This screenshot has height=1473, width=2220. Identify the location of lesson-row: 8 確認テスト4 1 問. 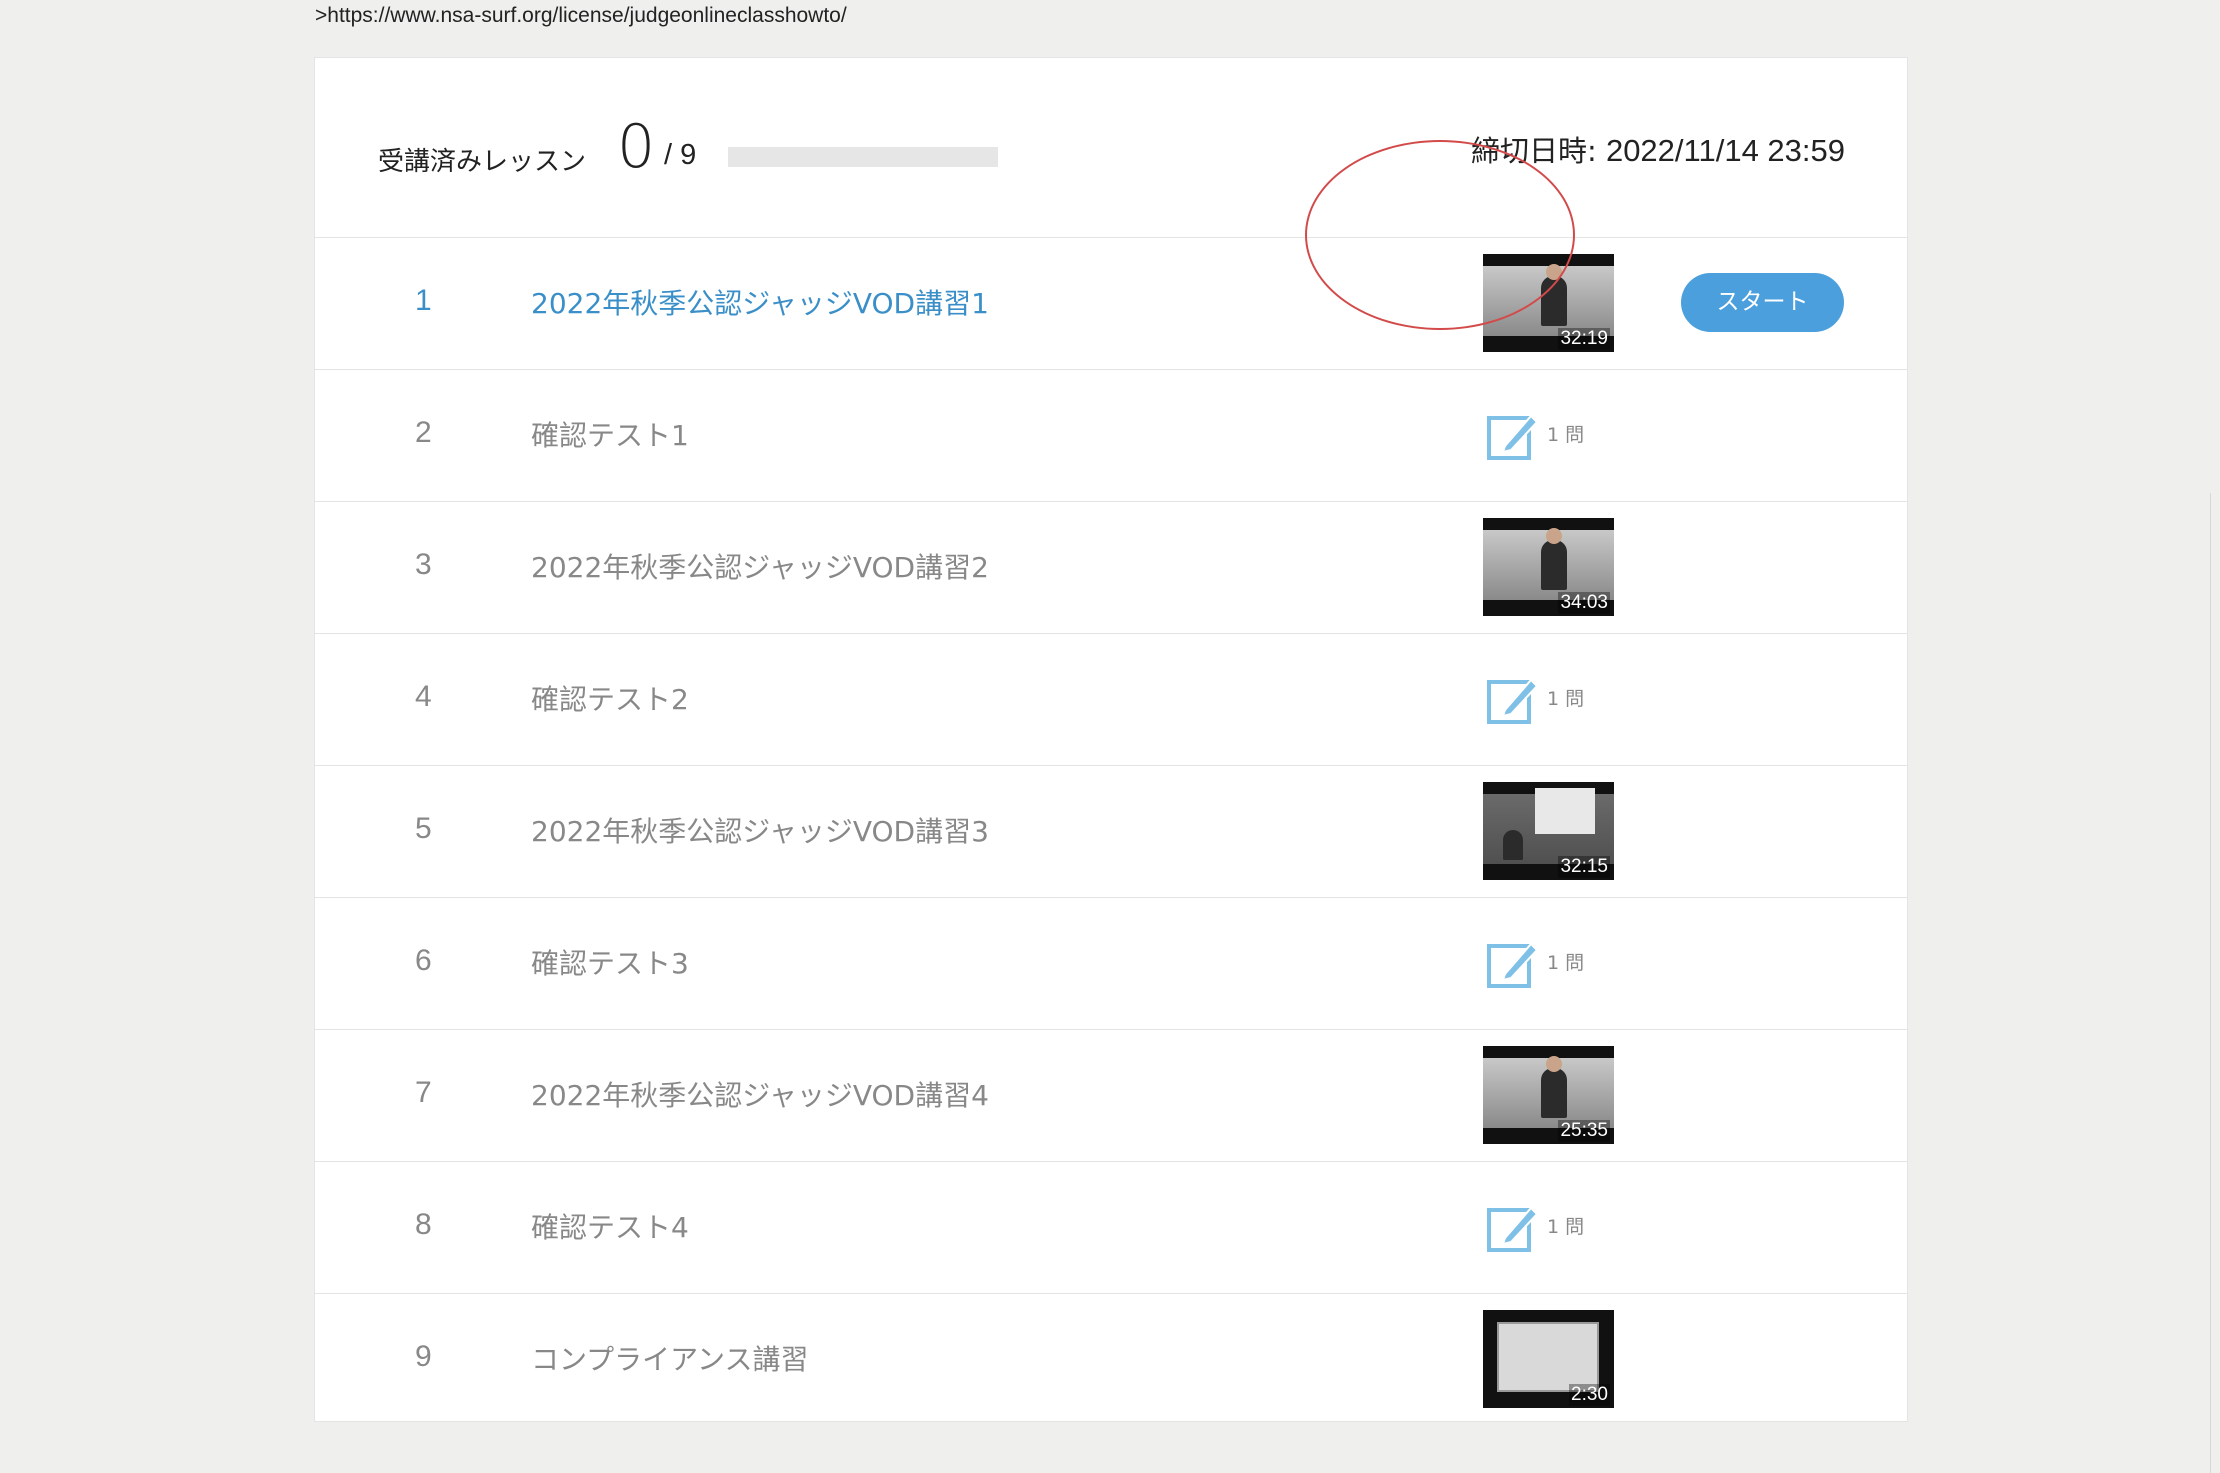
(1111, 1228).